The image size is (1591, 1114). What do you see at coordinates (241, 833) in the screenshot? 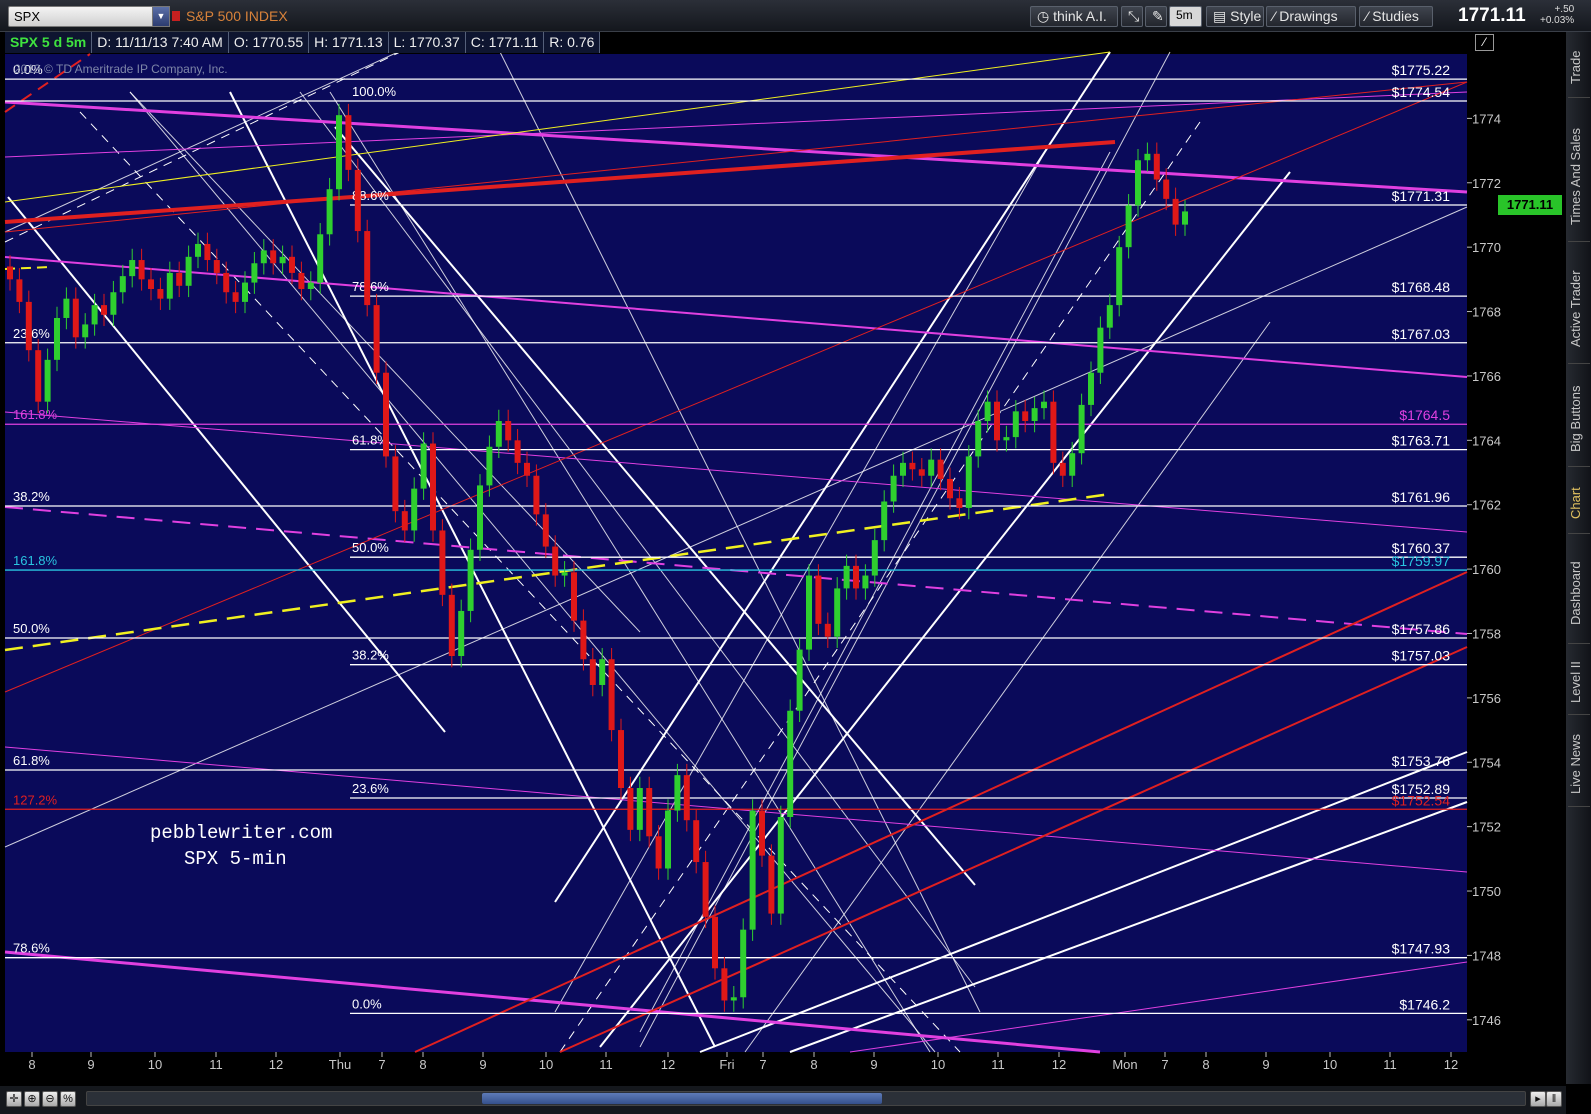
I see `watermark-line1: pebblewriter.com` at bounding box center [241, 833].